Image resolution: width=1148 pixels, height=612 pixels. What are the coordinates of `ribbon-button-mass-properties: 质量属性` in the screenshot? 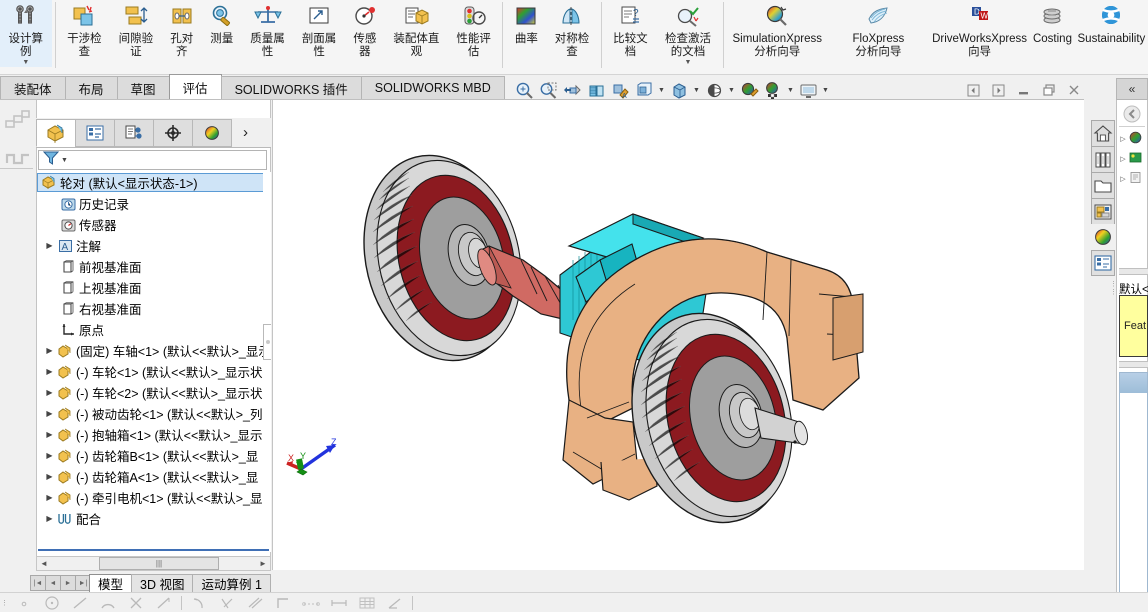 It's located at (268, 29).